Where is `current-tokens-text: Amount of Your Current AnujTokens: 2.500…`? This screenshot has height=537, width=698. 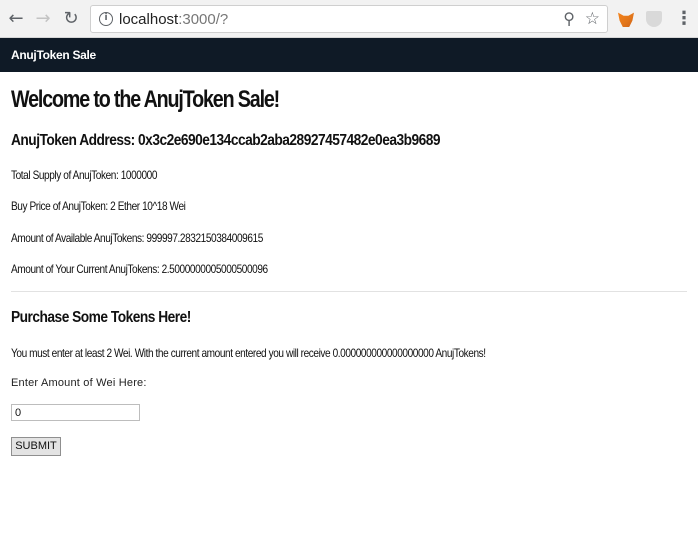
current-tokens-text: Amount of Your Current AnujTokens: 2.500… is located at coordinates (139, 269).